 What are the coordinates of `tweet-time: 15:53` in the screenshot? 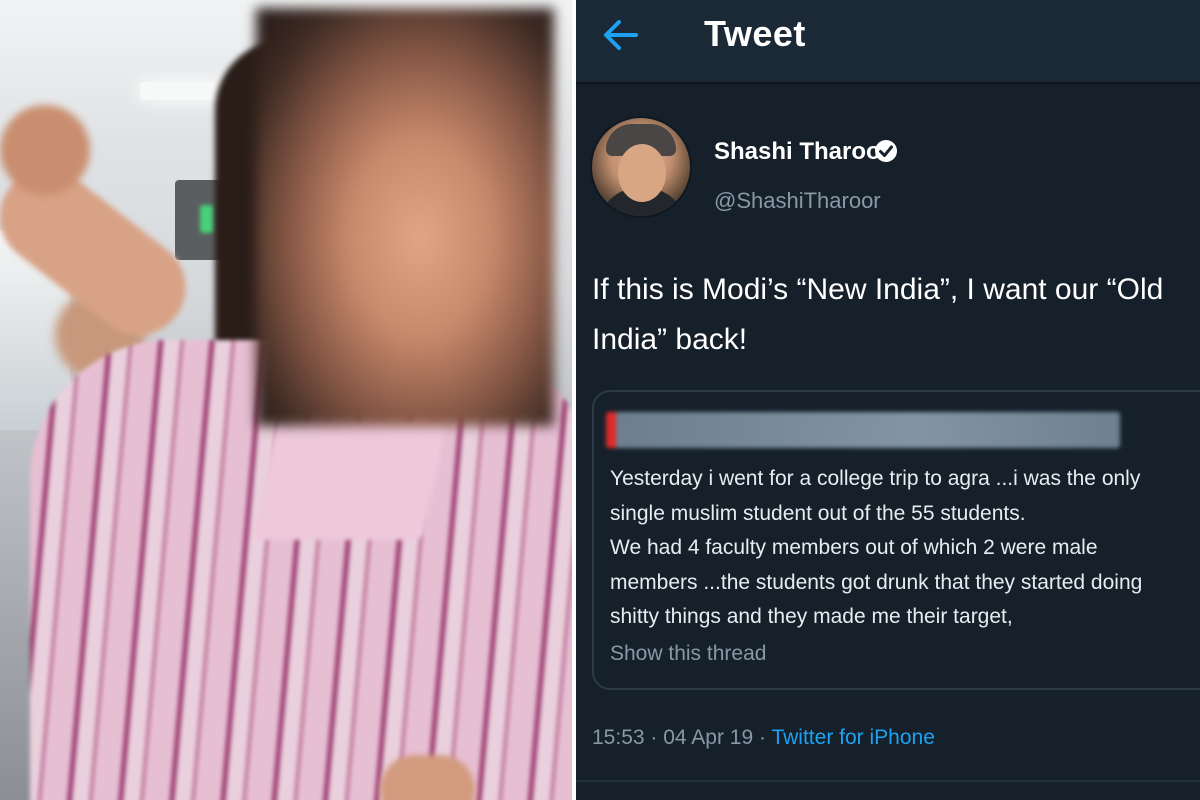 It's located at (618, 737).